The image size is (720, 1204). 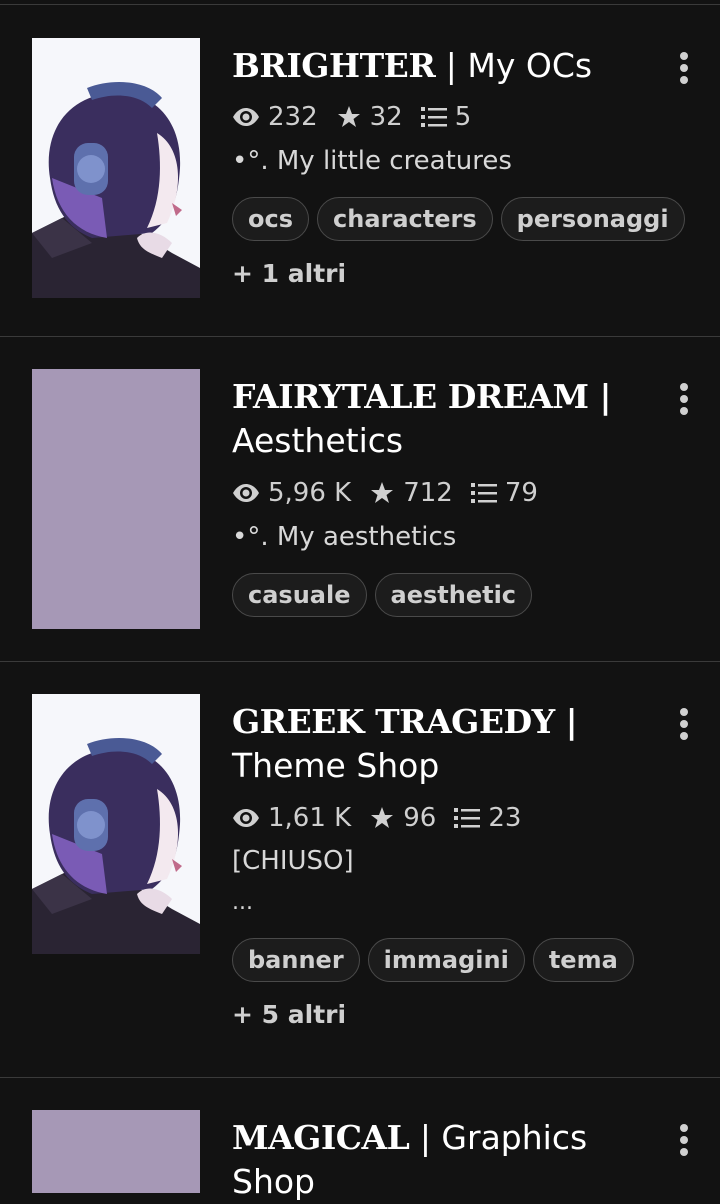 I want to click on votes-stat: 712, so click(x=411, y=493).